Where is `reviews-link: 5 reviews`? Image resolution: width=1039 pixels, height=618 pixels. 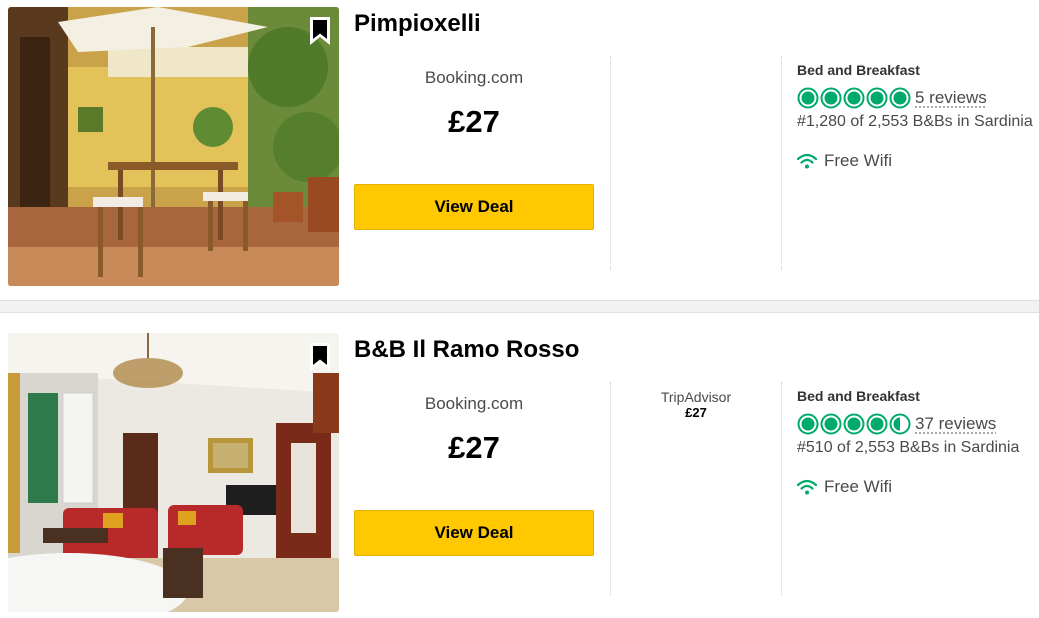 reviews-link: 5 reviews is located at coordinates (951, 98).